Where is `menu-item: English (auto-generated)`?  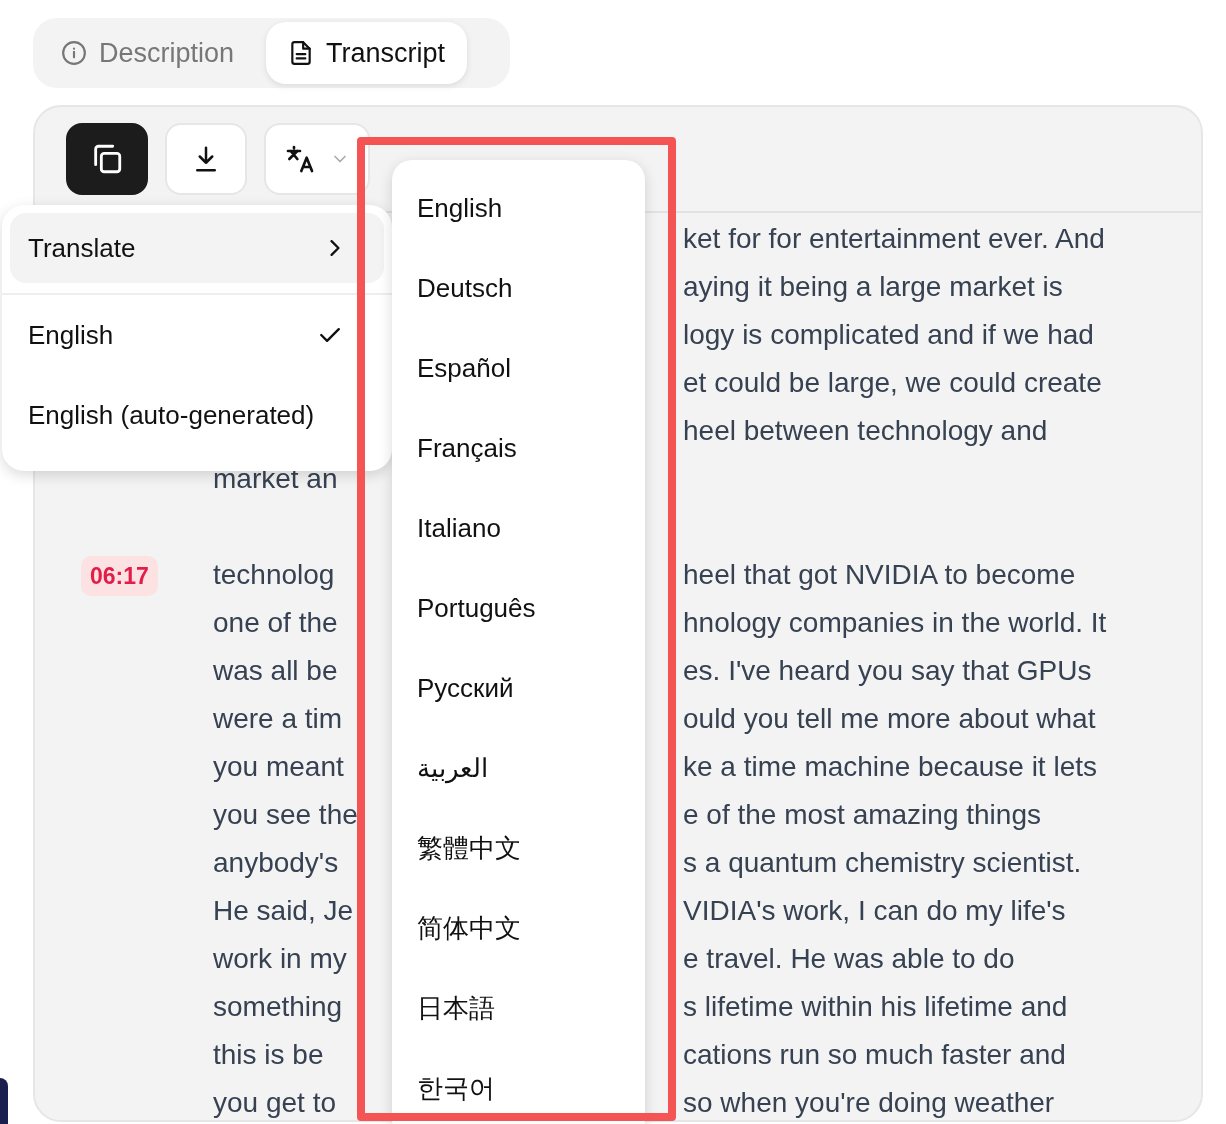 menu-item: English (auto-generated) is located at coordinates (197, 415).